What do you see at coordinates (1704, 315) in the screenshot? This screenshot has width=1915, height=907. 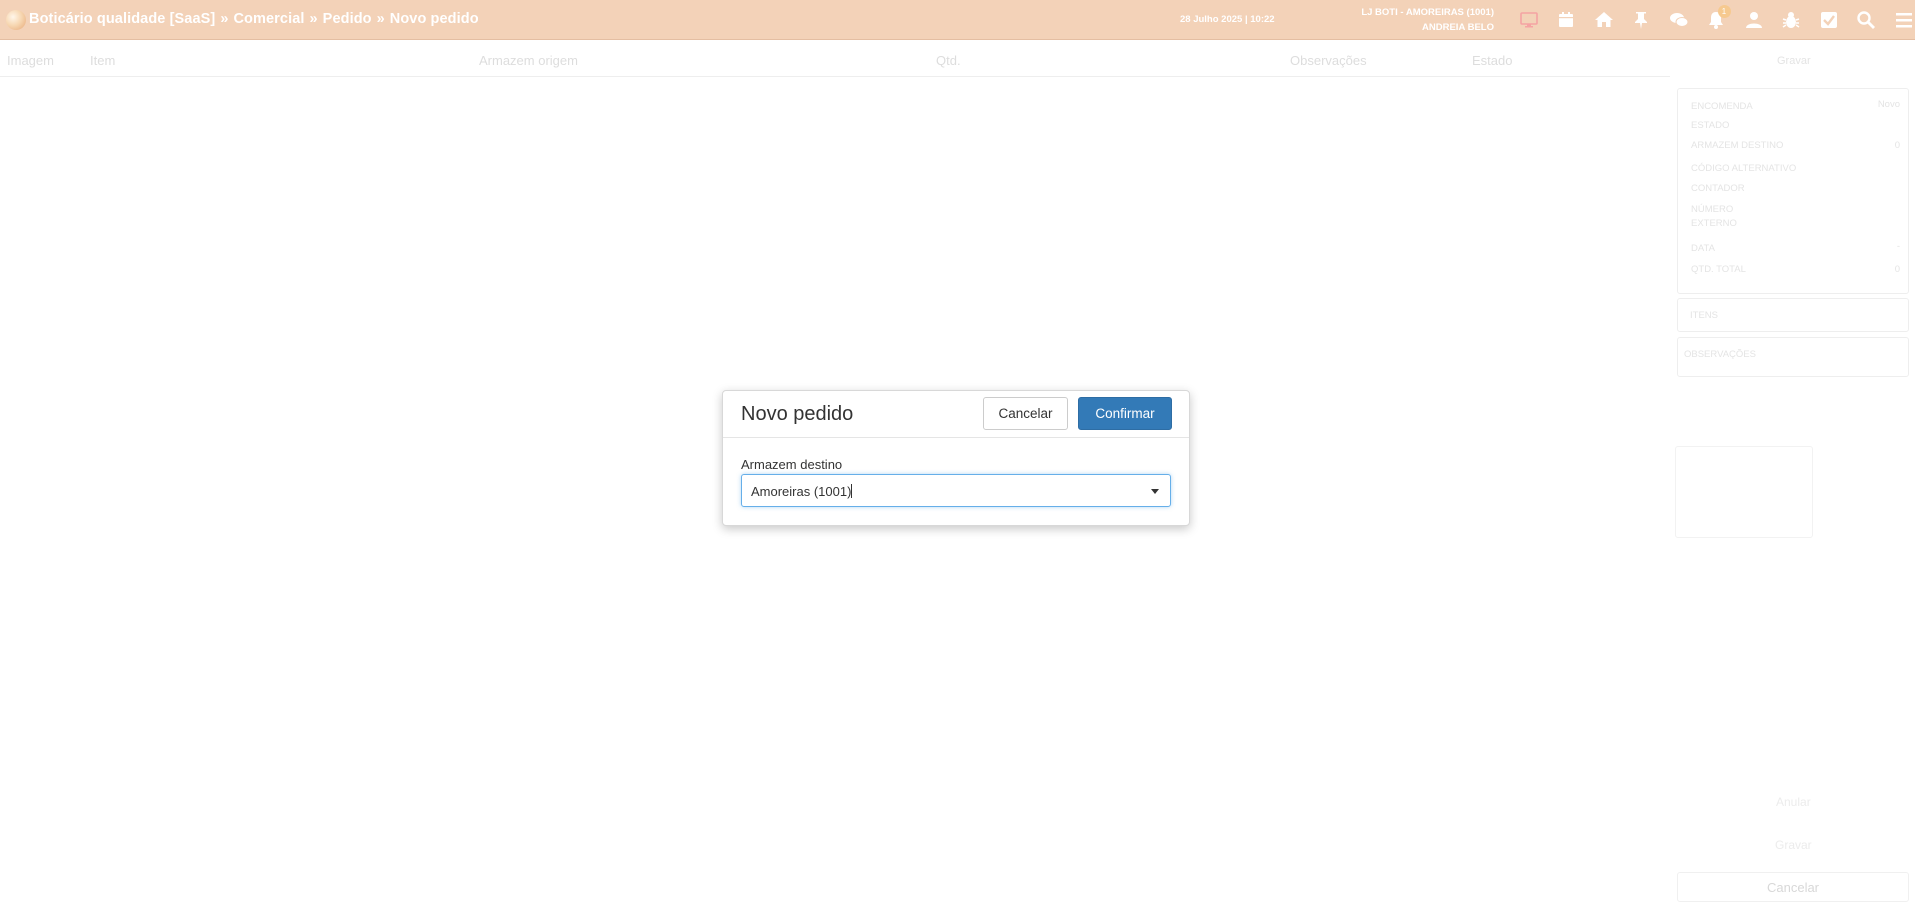 I see `items-section-label: Itens` at bounding box center [1704, 315].